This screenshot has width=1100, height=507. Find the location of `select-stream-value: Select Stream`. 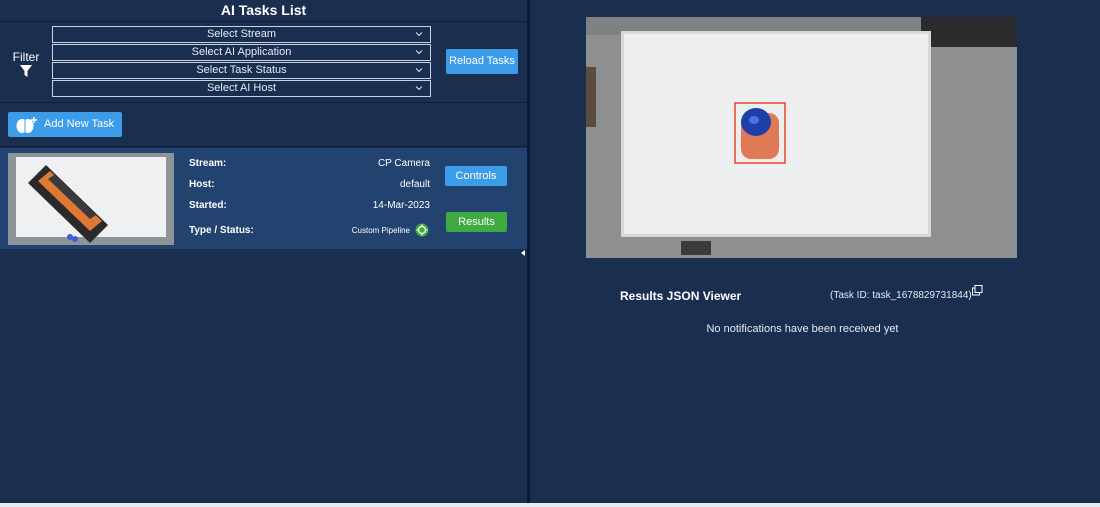

select-stream-value: Select Stream is located at coordinates (241, 34).